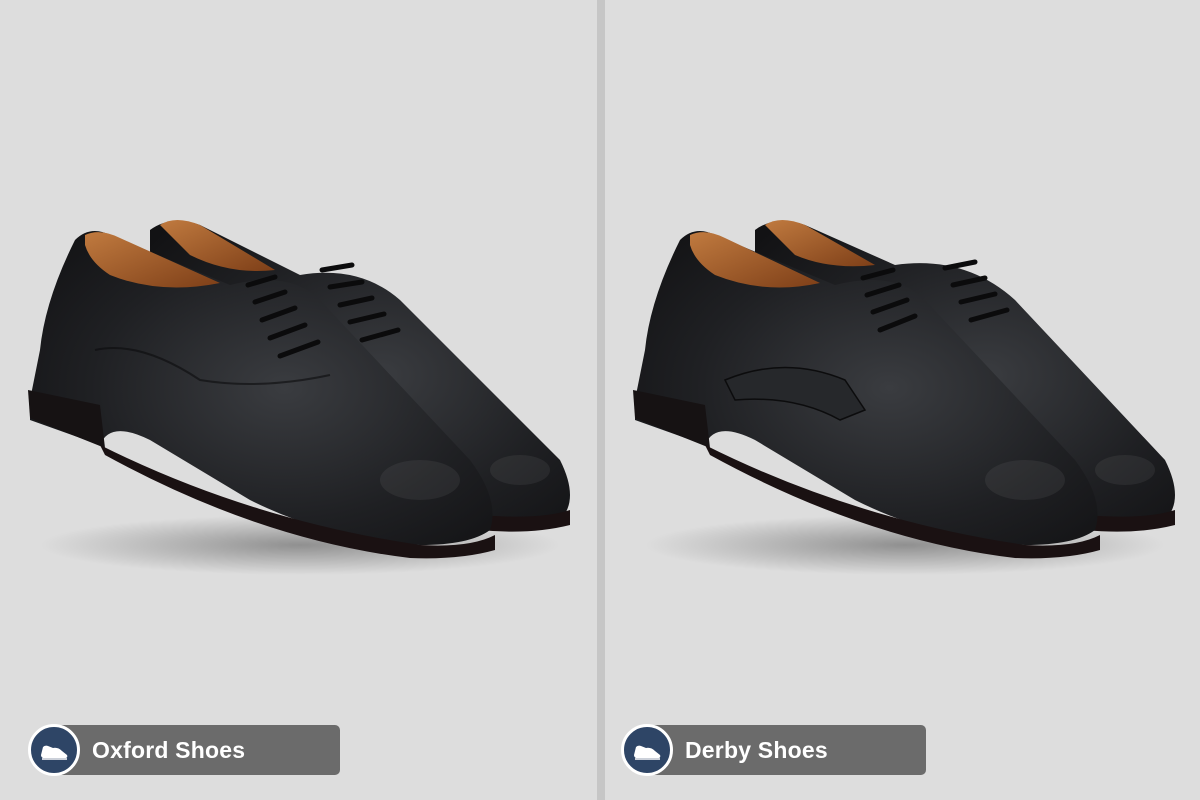  Describe the element at coordinates (601, 400) in the screenshot. I see `panel-divider` at that location.